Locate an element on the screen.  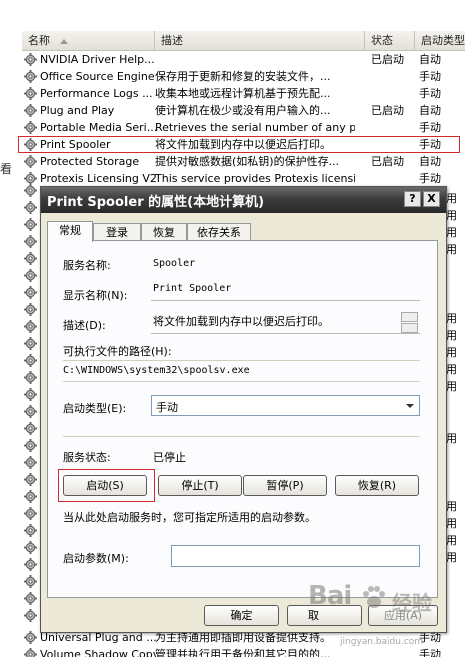
tab-dependencies: 依存关系 is located at coordinates (219, 232).